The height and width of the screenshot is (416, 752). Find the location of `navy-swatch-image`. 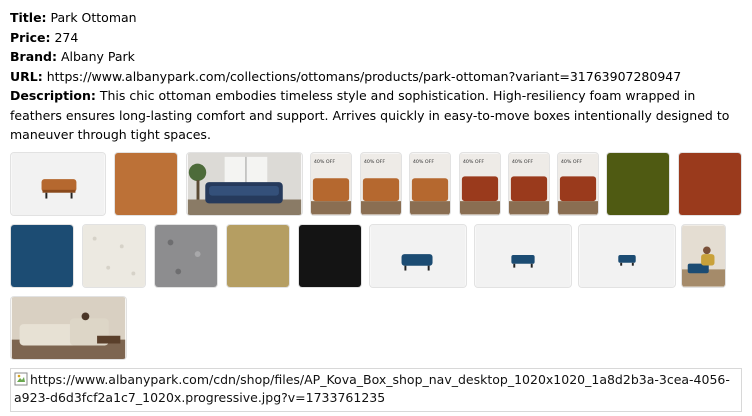

navy-swatch-image is located at coordinates (42, 256).